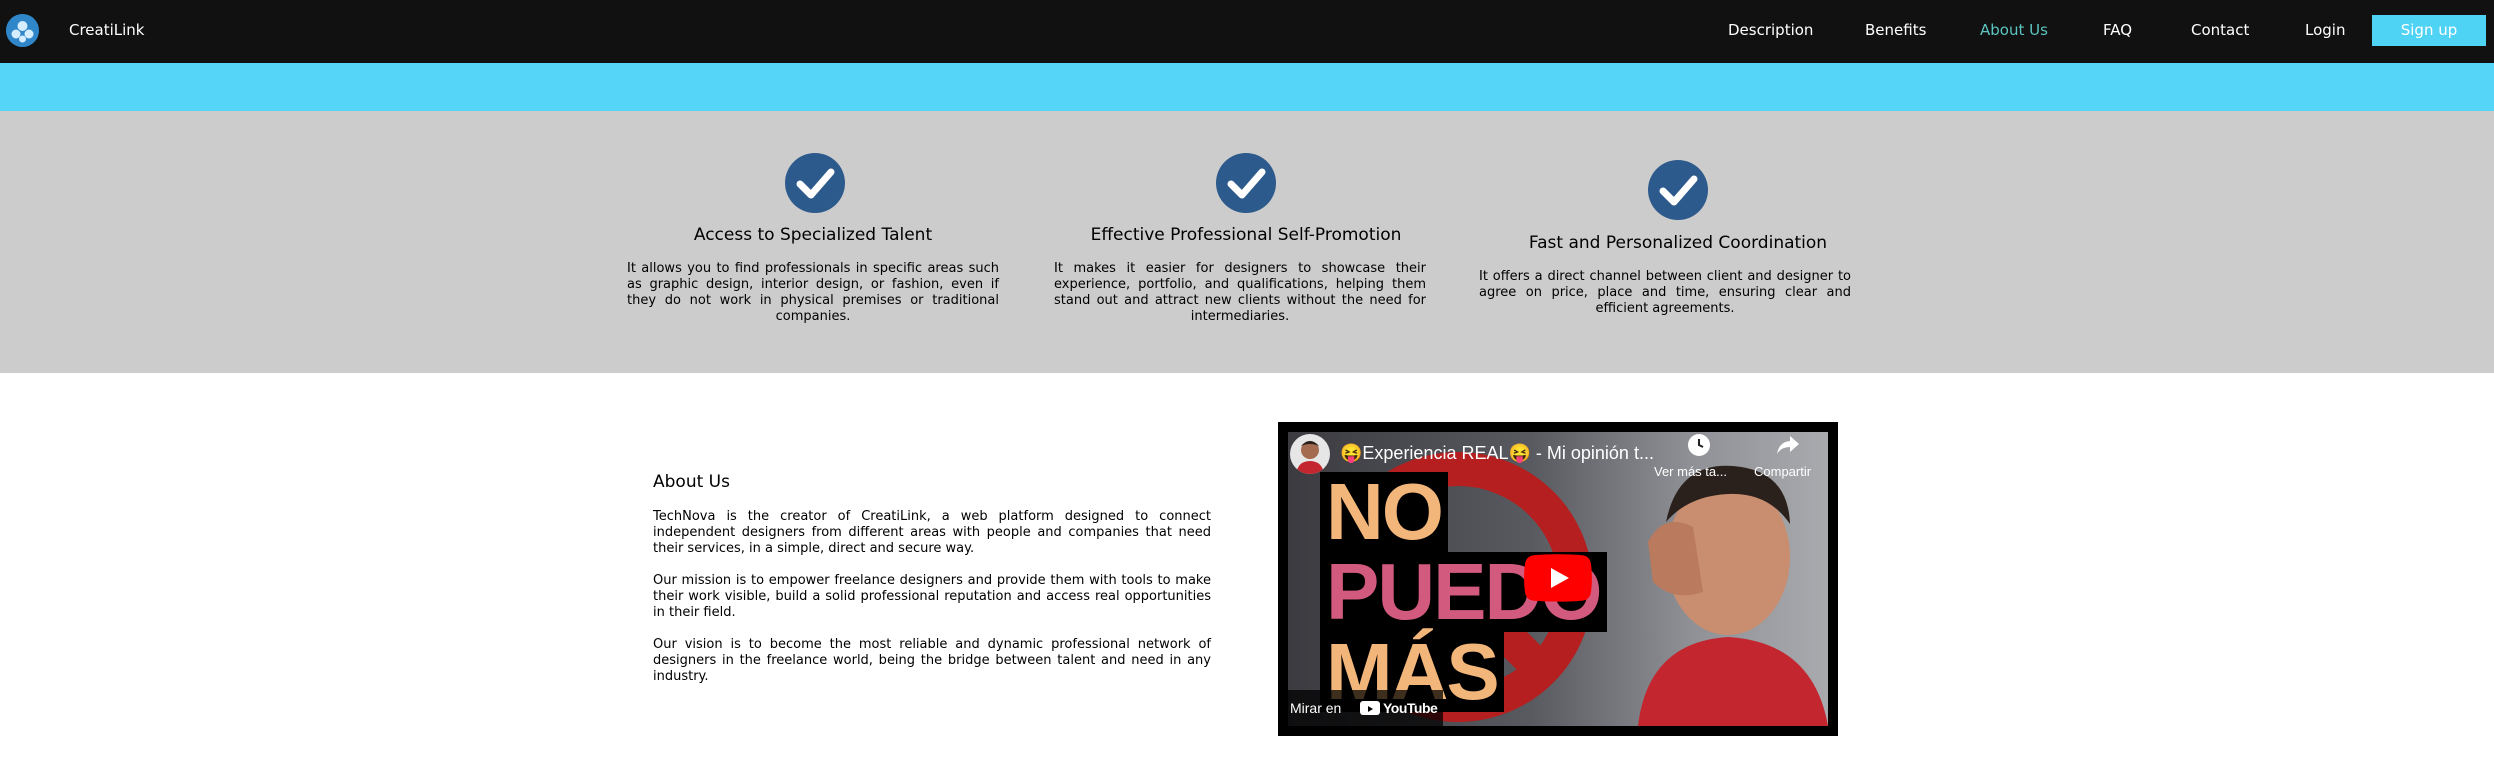  Describe the element at coordinates (2325, 30) in the screenshot. I see `nav-login: Login` at that location.